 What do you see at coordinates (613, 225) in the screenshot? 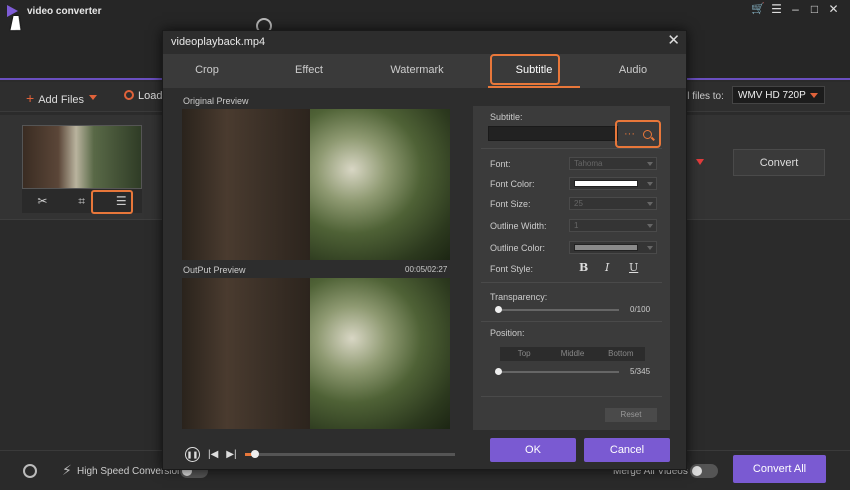
I see `outline-width-select: 1` at bounding box center [613, 225].